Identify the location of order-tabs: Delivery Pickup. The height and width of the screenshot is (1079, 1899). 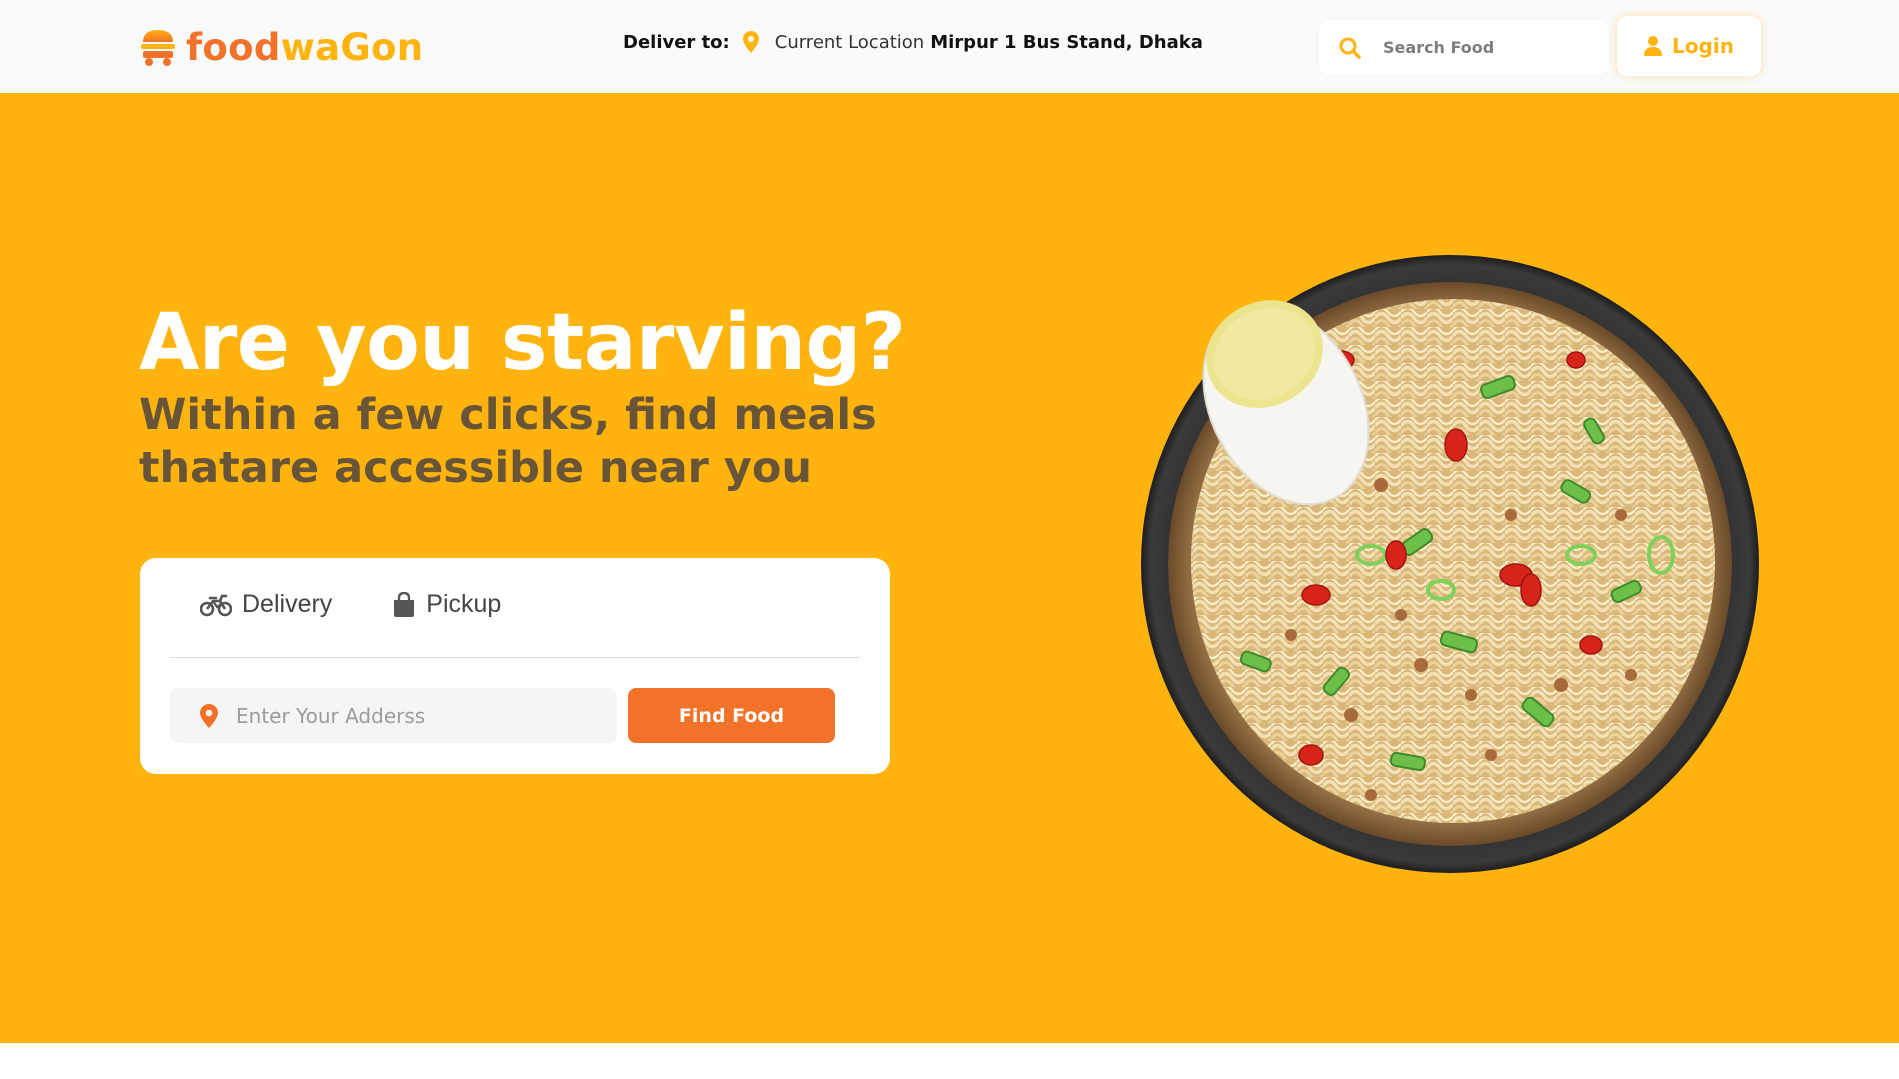
(350, 604).